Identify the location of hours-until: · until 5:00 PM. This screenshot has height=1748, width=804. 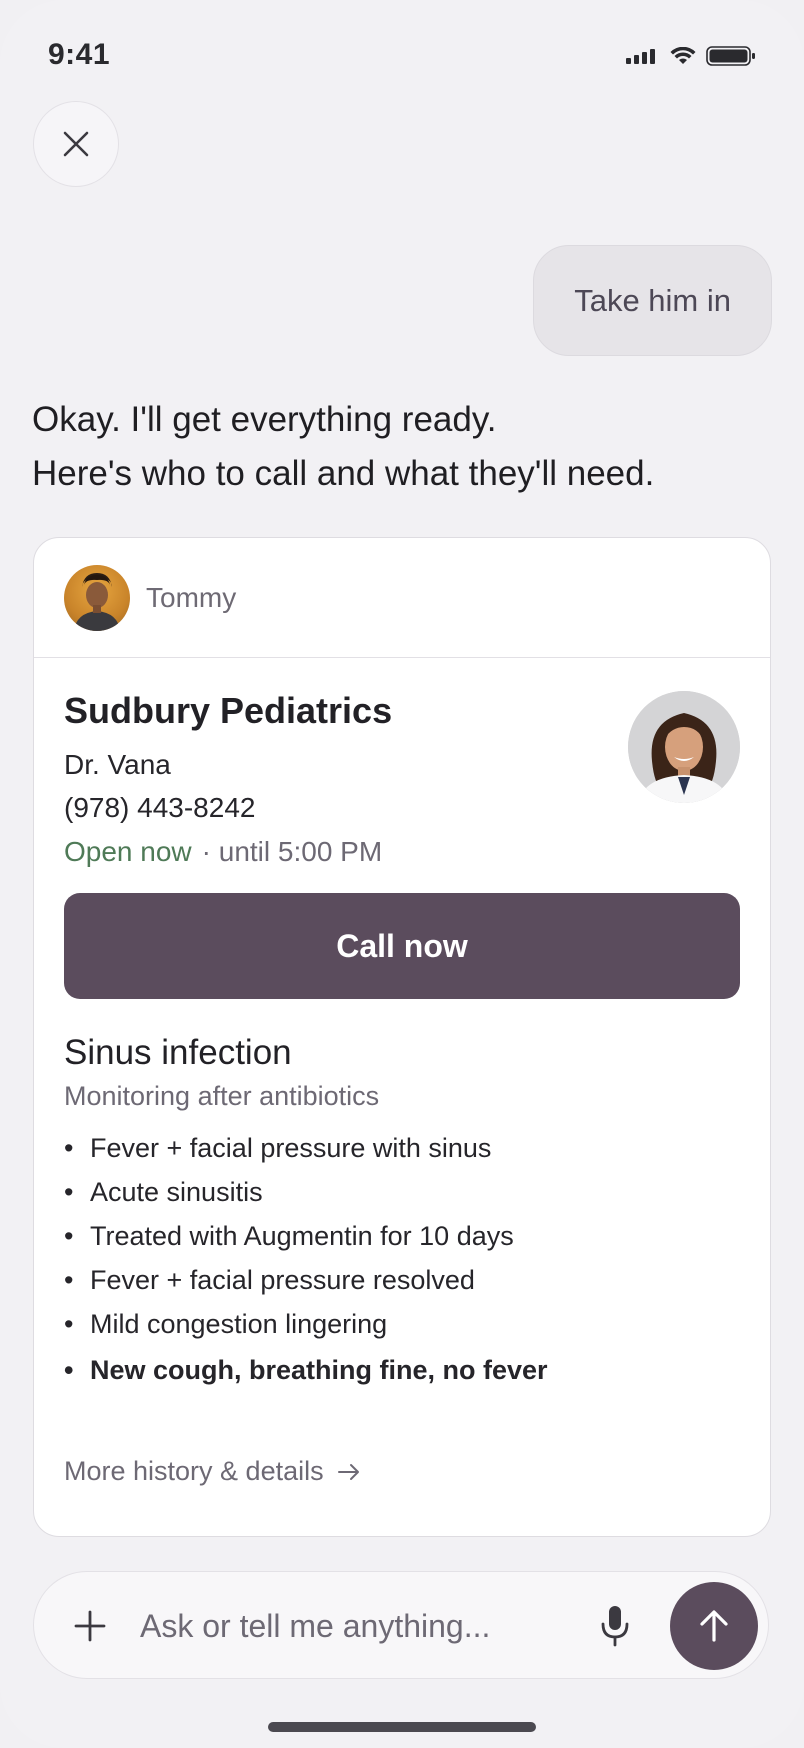
(292, 851).